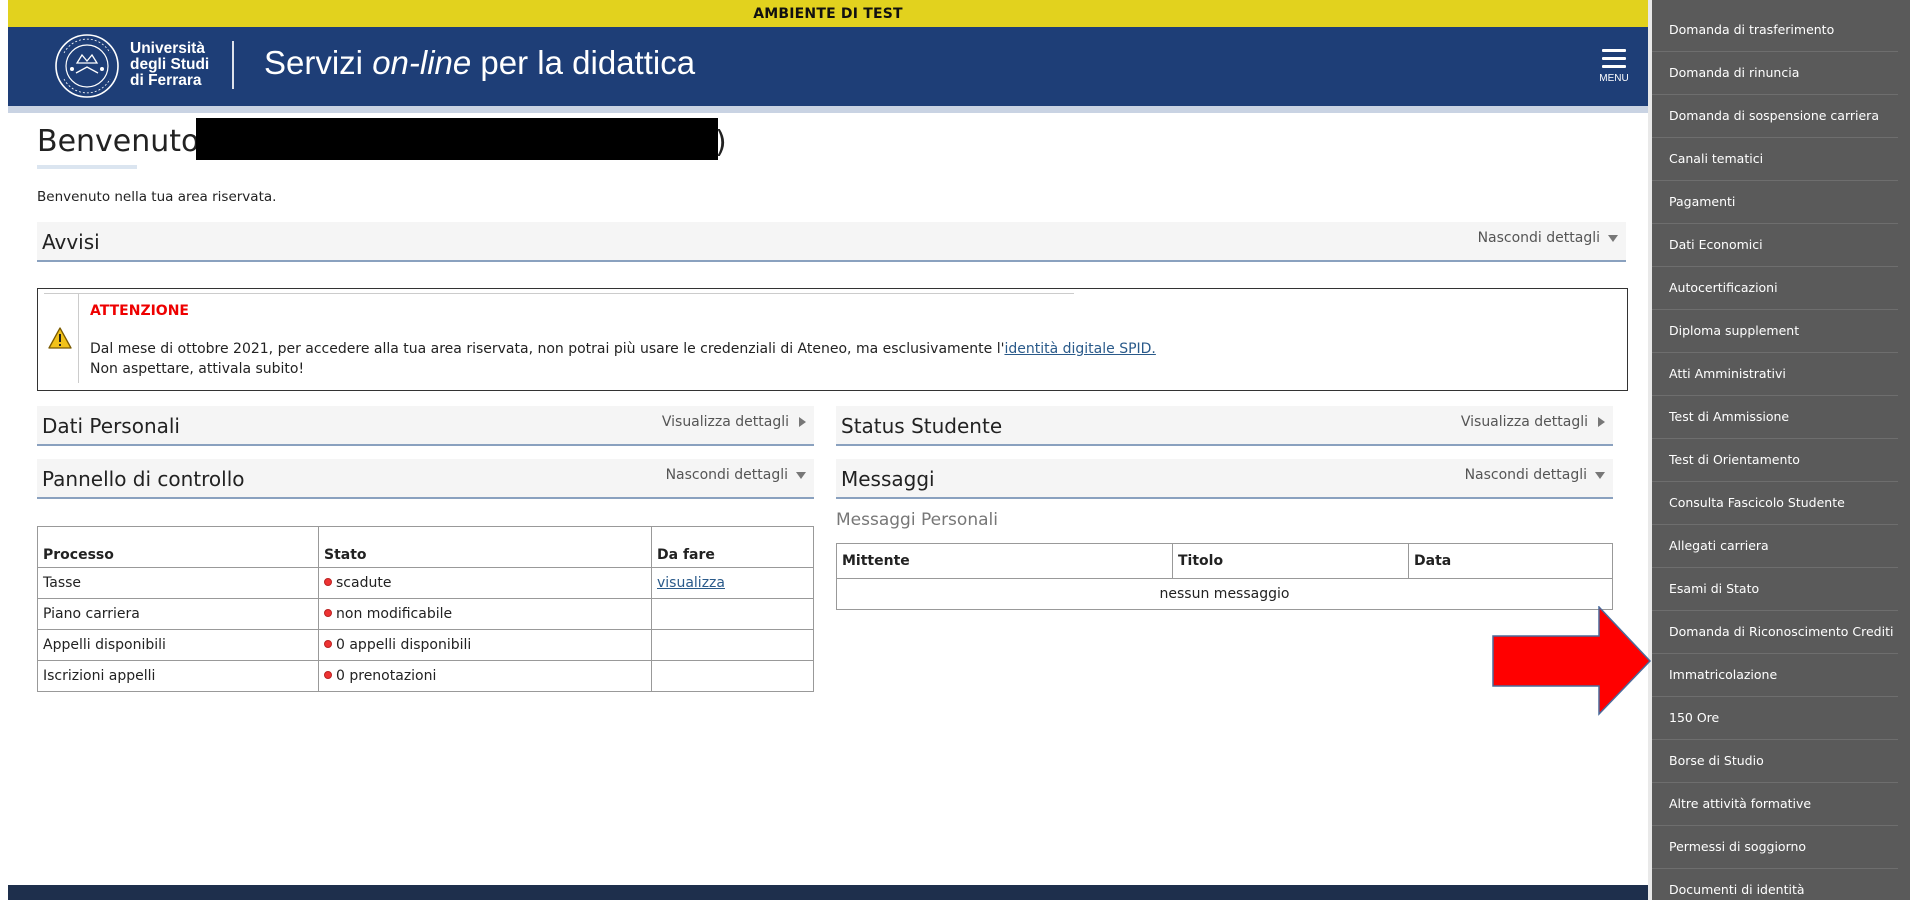  What do you see at coordinates (1775, 761) in the screenshot?
I see `menu-item-borse-di-studio: Borse di Studio` at bounding box center [1775, 761].